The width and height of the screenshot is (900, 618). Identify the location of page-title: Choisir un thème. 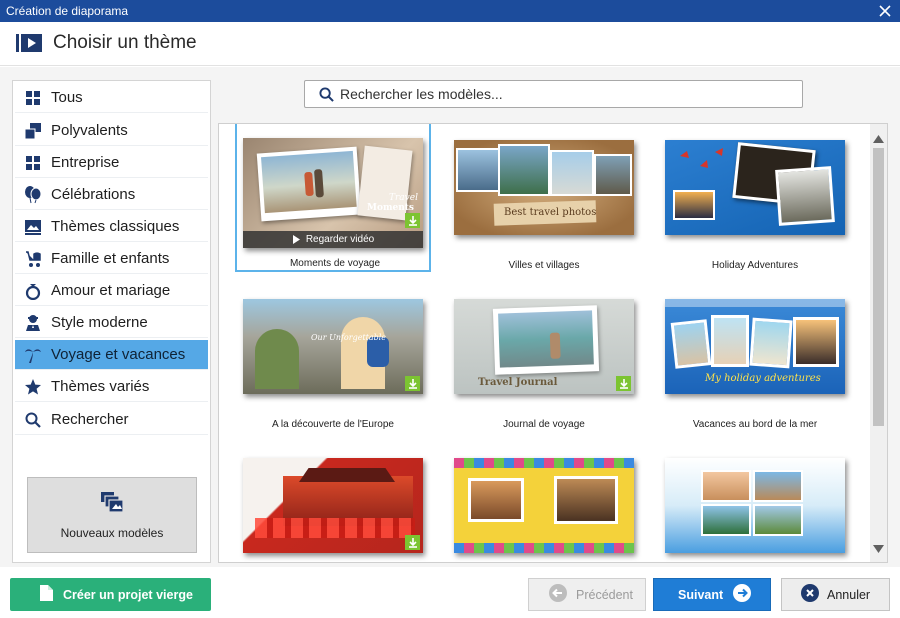
(125, 42).